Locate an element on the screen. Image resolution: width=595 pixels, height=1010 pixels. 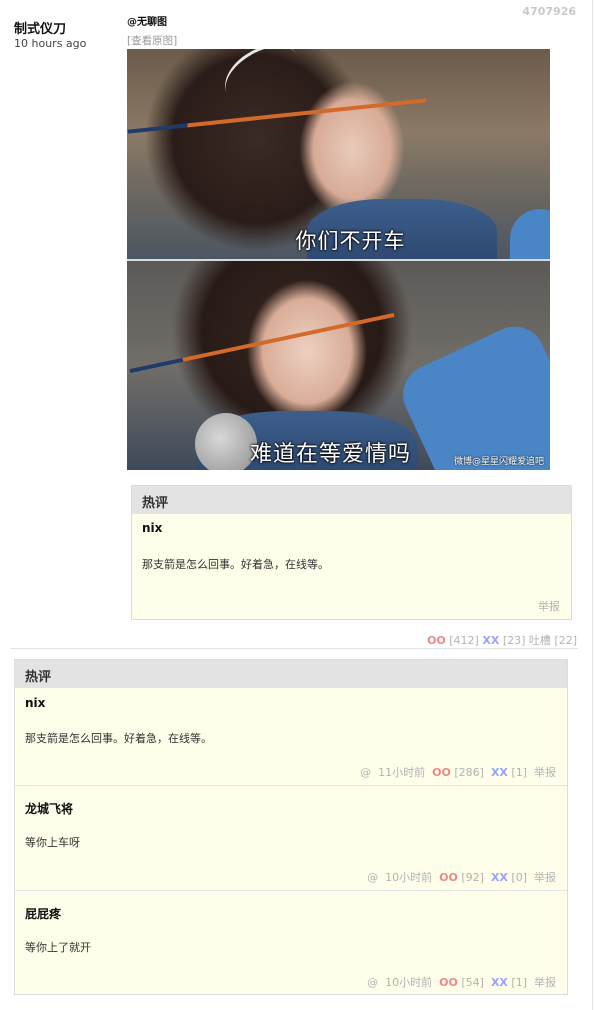
image-frame-bottom: 难道在等爱情吗 微博@星星闪耀爱追吧 is located at coordinates (338, 365).